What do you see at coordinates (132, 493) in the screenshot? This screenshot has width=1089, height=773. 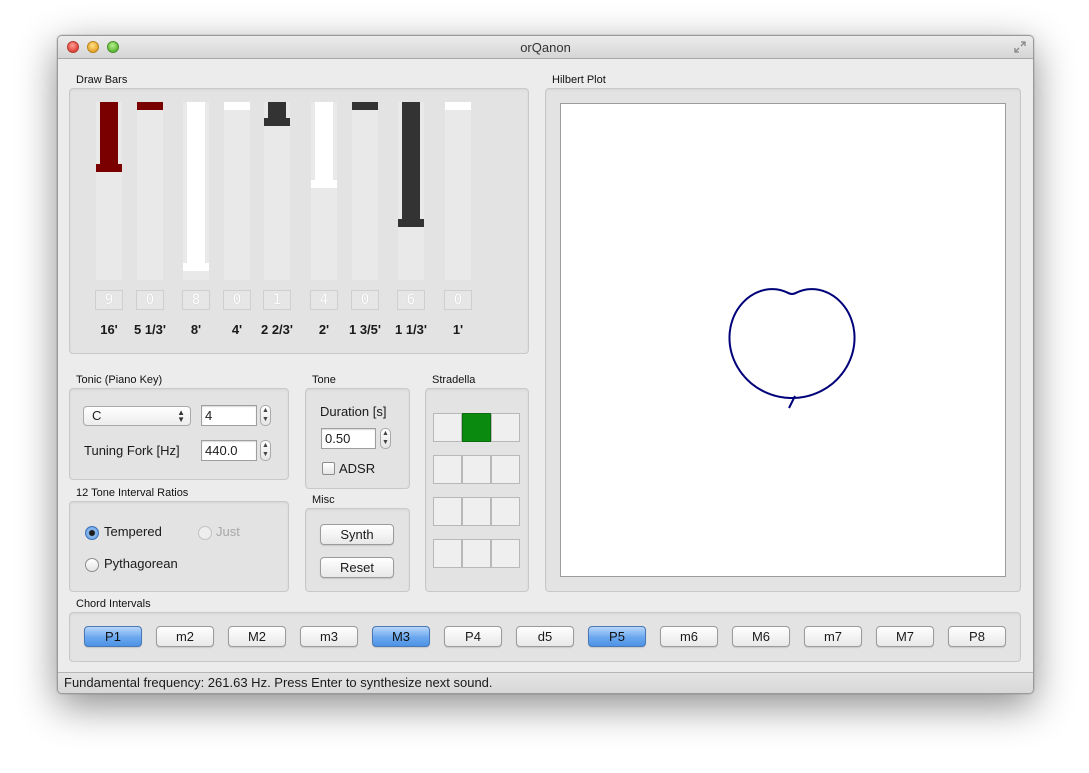 I see `ratios-label: 12 Tone Interval Ratios` at bounding box center [132, 493].